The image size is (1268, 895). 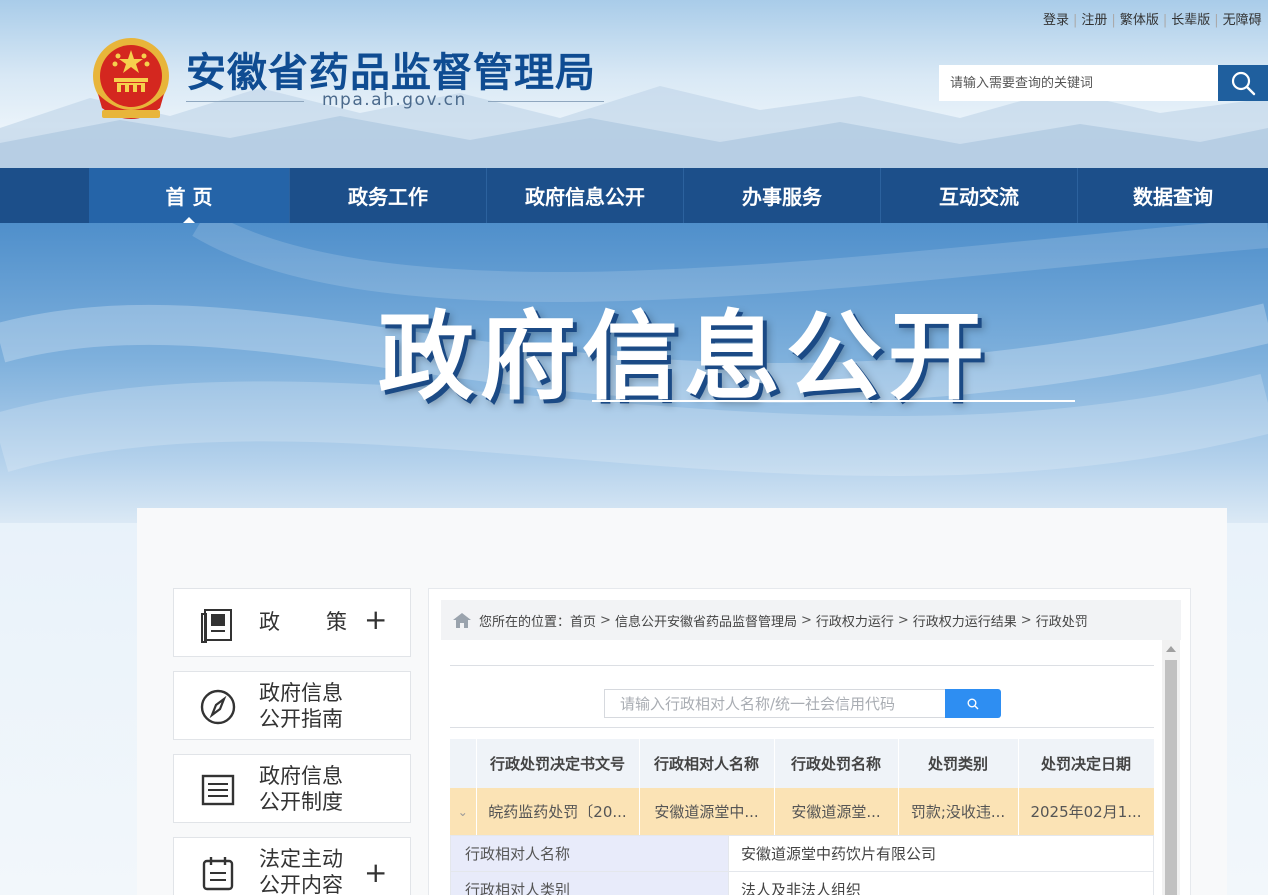 I want to click on nav-label: 数据查询, so click(x=1173, y=197).